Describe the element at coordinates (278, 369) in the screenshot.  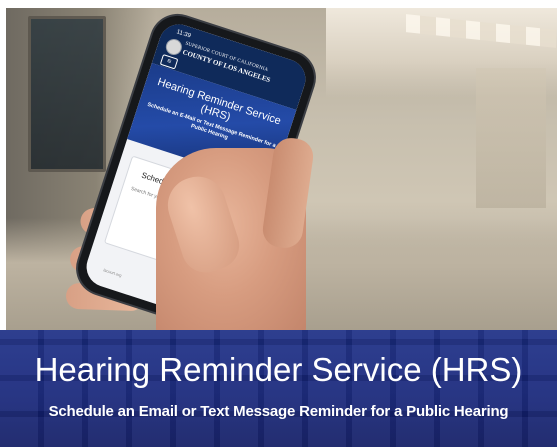
I see `caption-title: Hearing Reminder Service (HRS)` at that location.